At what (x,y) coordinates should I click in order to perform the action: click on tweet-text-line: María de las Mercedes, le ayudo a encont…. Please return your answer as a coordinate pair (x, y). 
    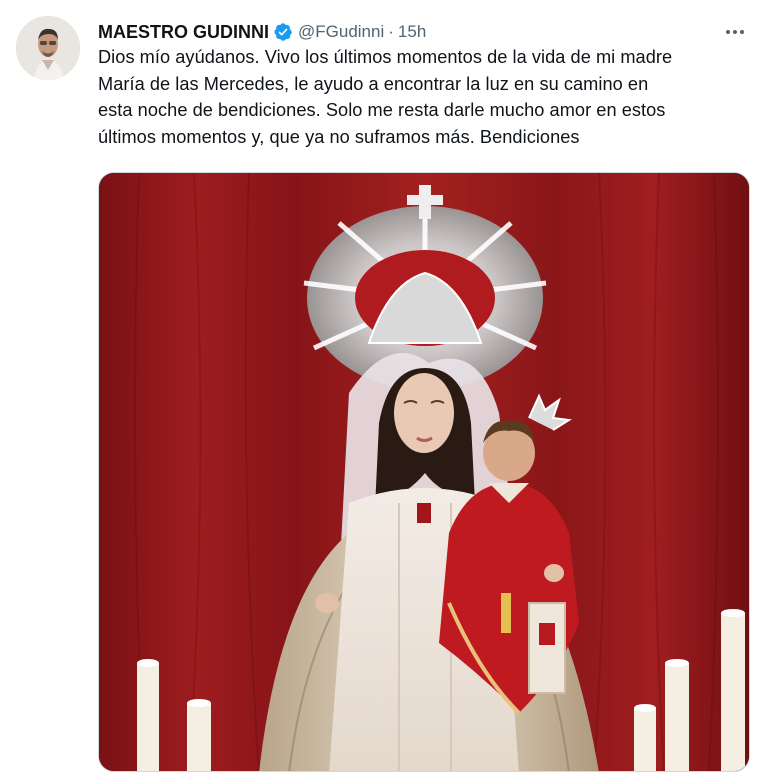
    Looking at the image, I should click on (373, 83).